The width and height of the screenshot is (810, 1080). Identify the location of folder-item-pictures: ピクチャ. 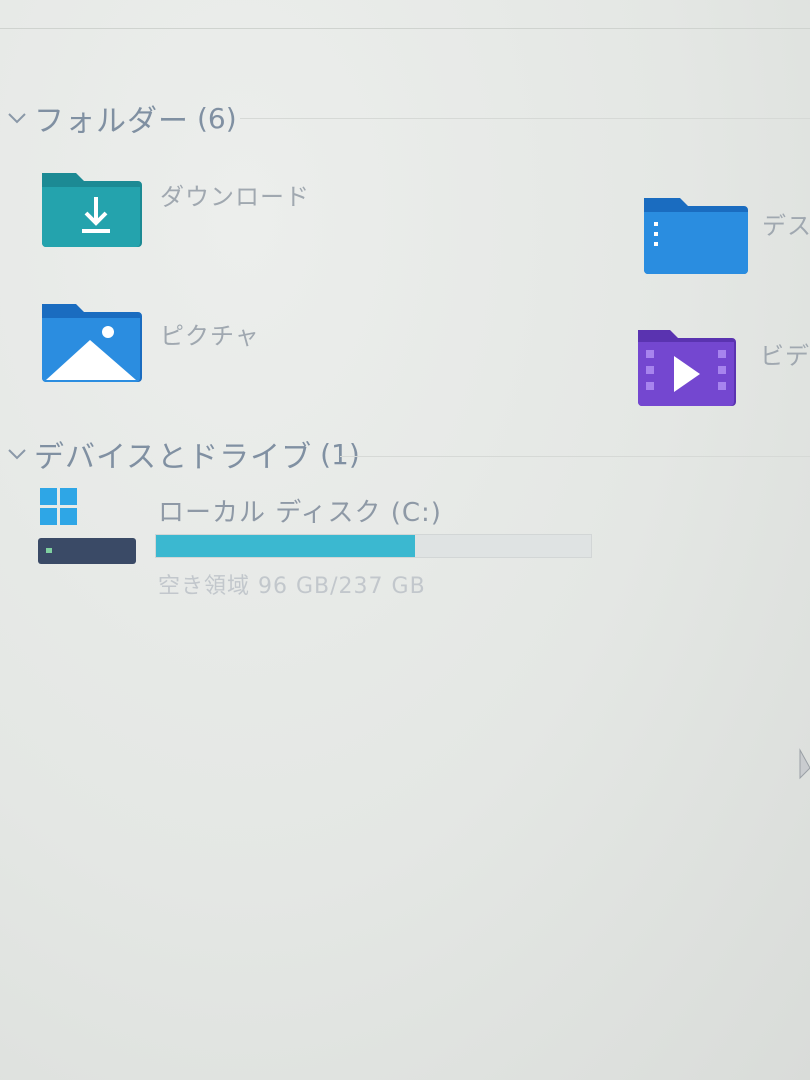
(188, 345).